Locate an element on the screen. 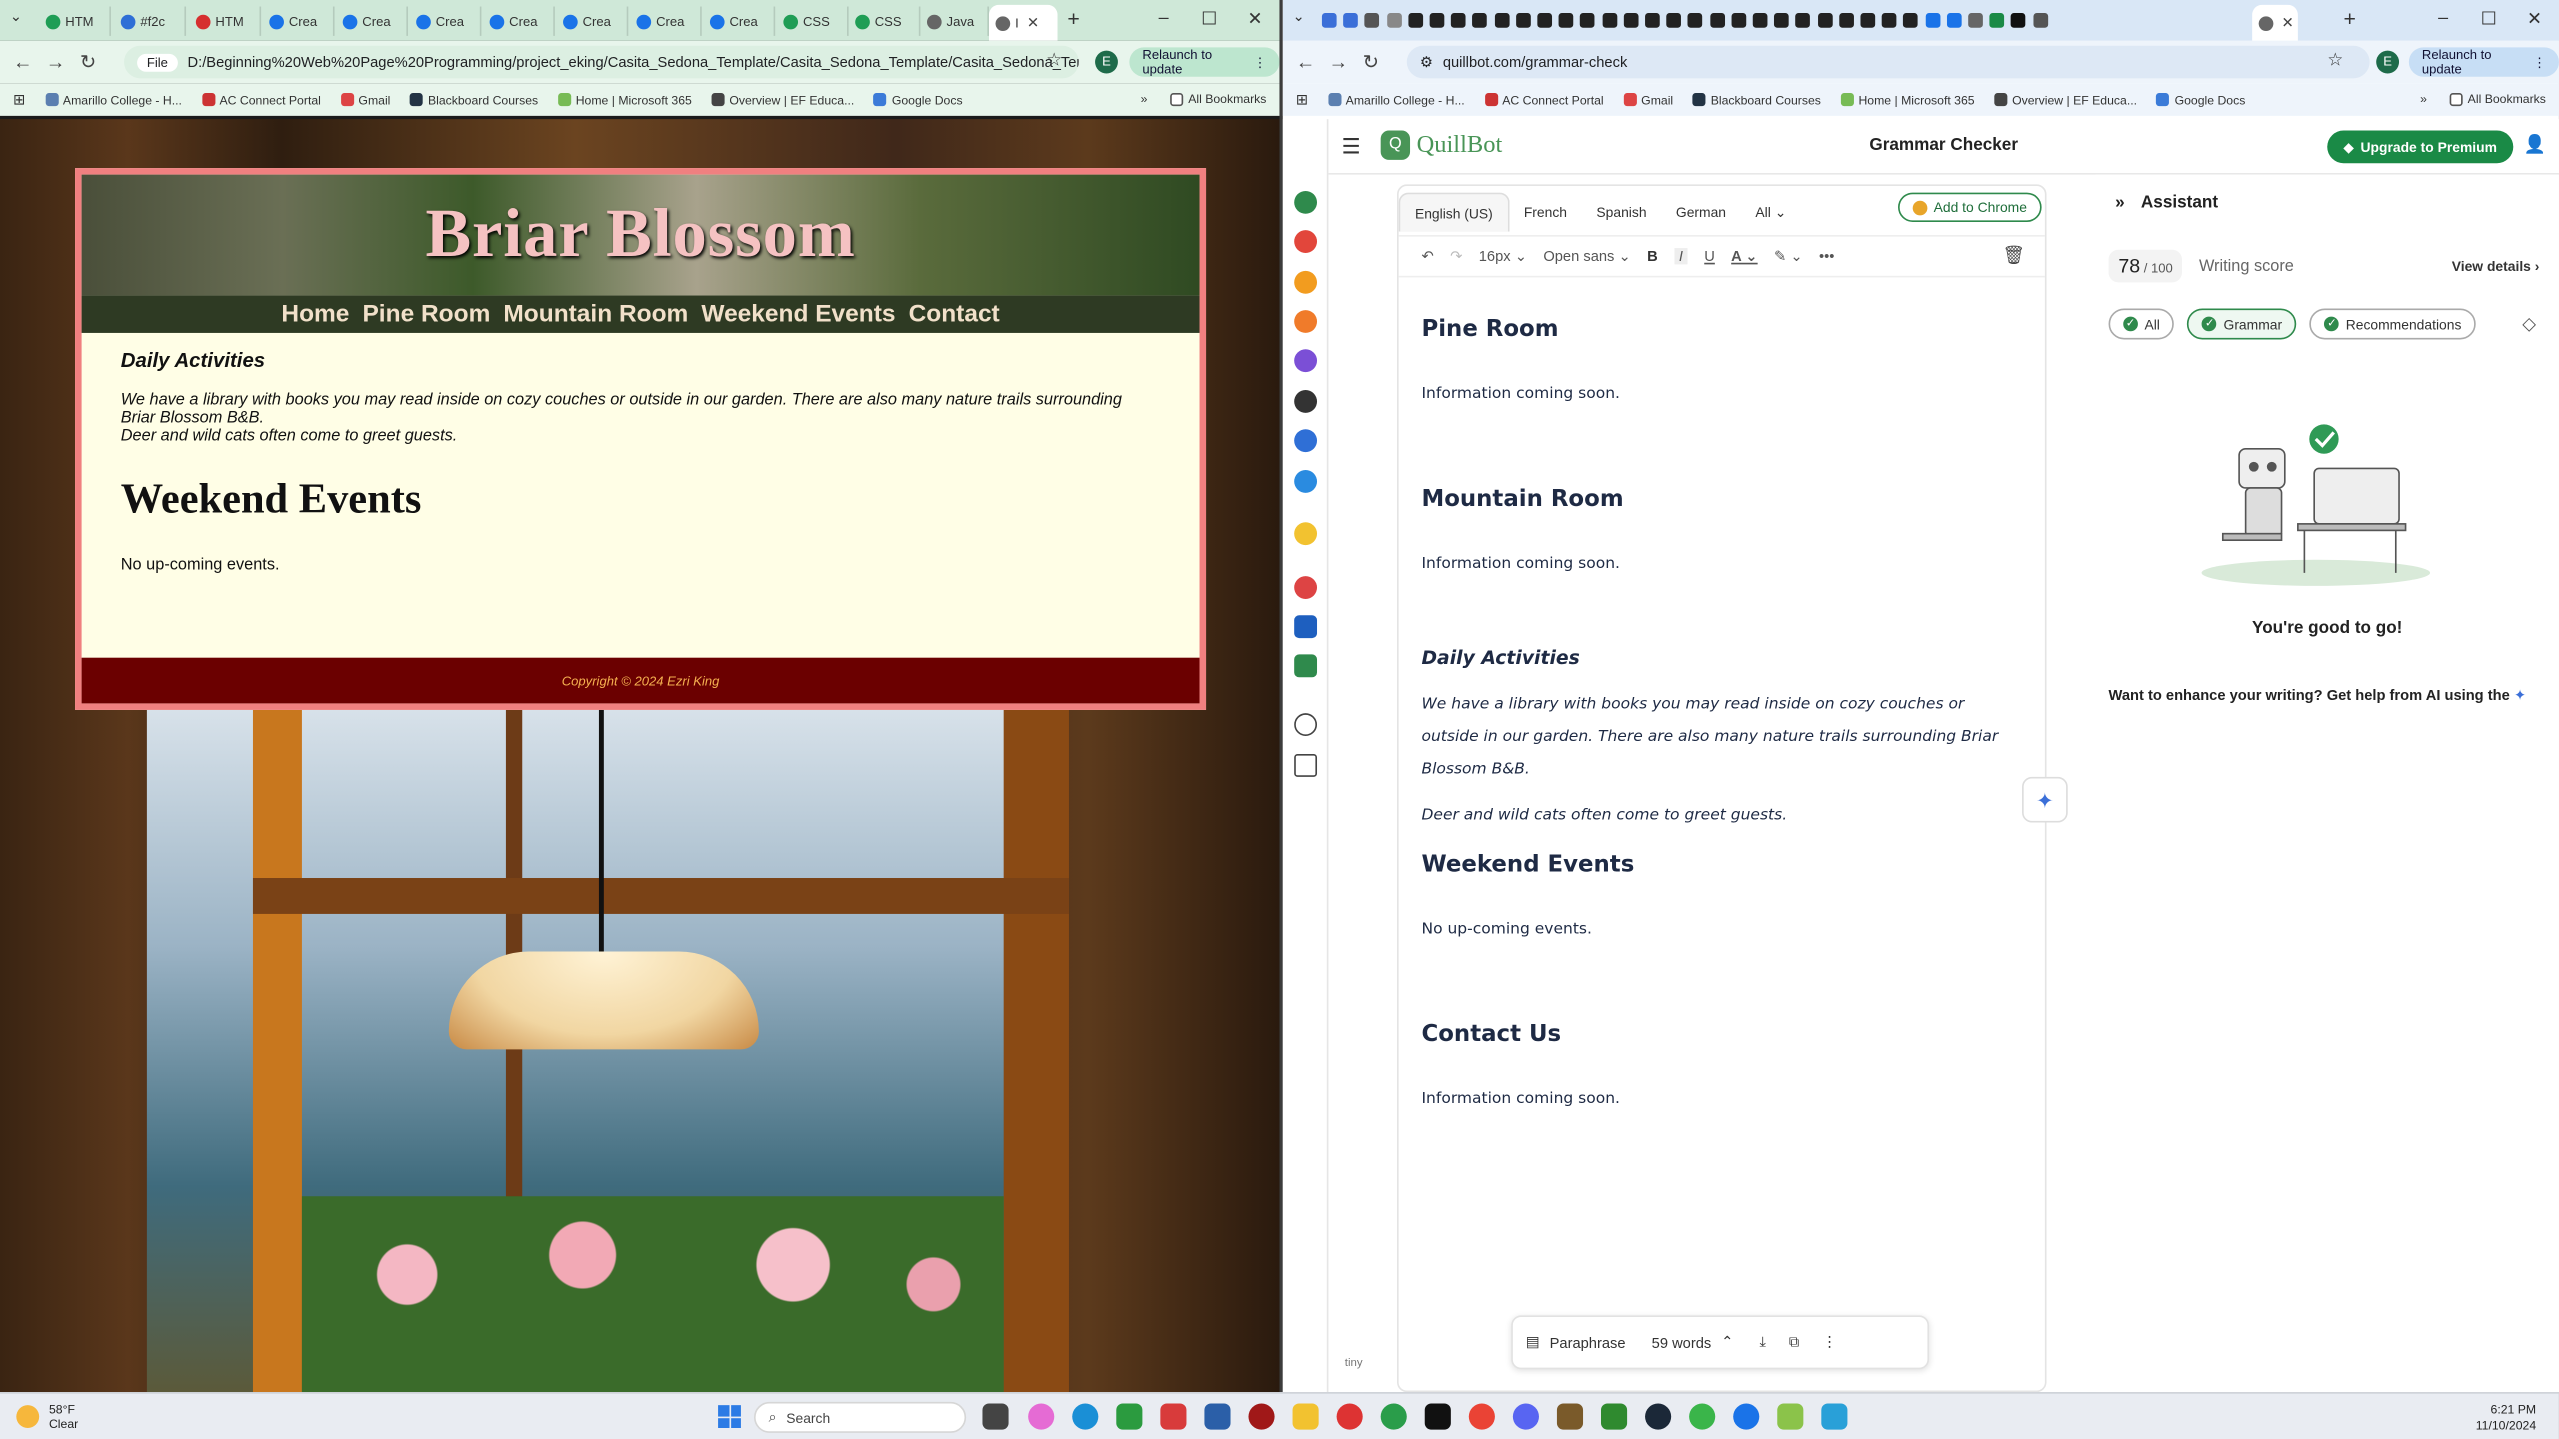 This screenshot has width=2559, height=1439. forward-icon: → is located at coordinates (1338, 62).